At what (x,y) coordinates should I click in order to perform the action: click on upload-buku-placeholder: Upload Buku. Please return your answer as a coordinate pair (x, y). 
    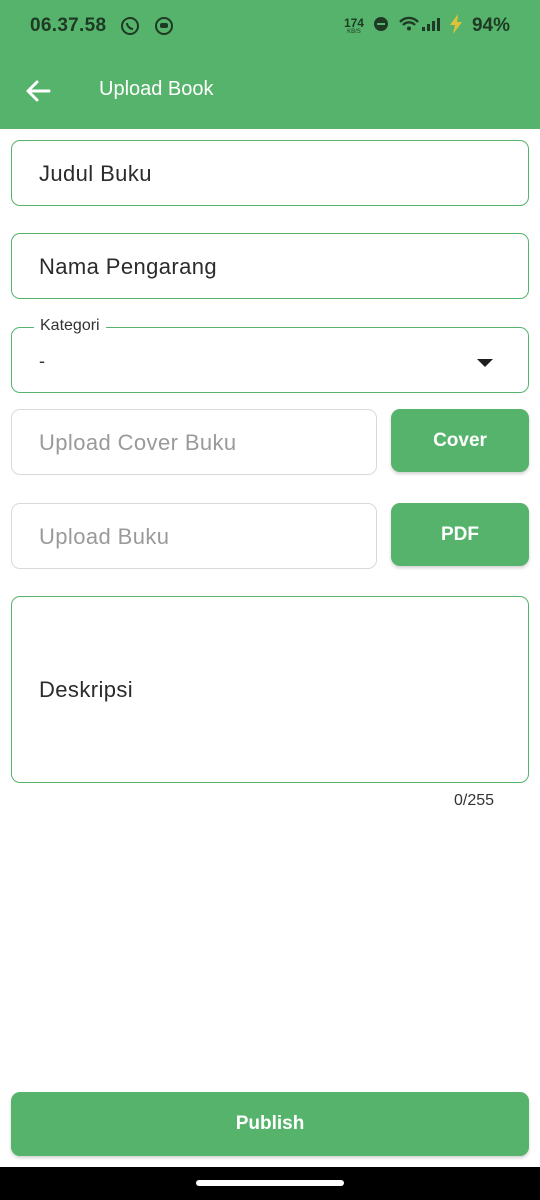
    Looking at the image, I should click on (104, 536).